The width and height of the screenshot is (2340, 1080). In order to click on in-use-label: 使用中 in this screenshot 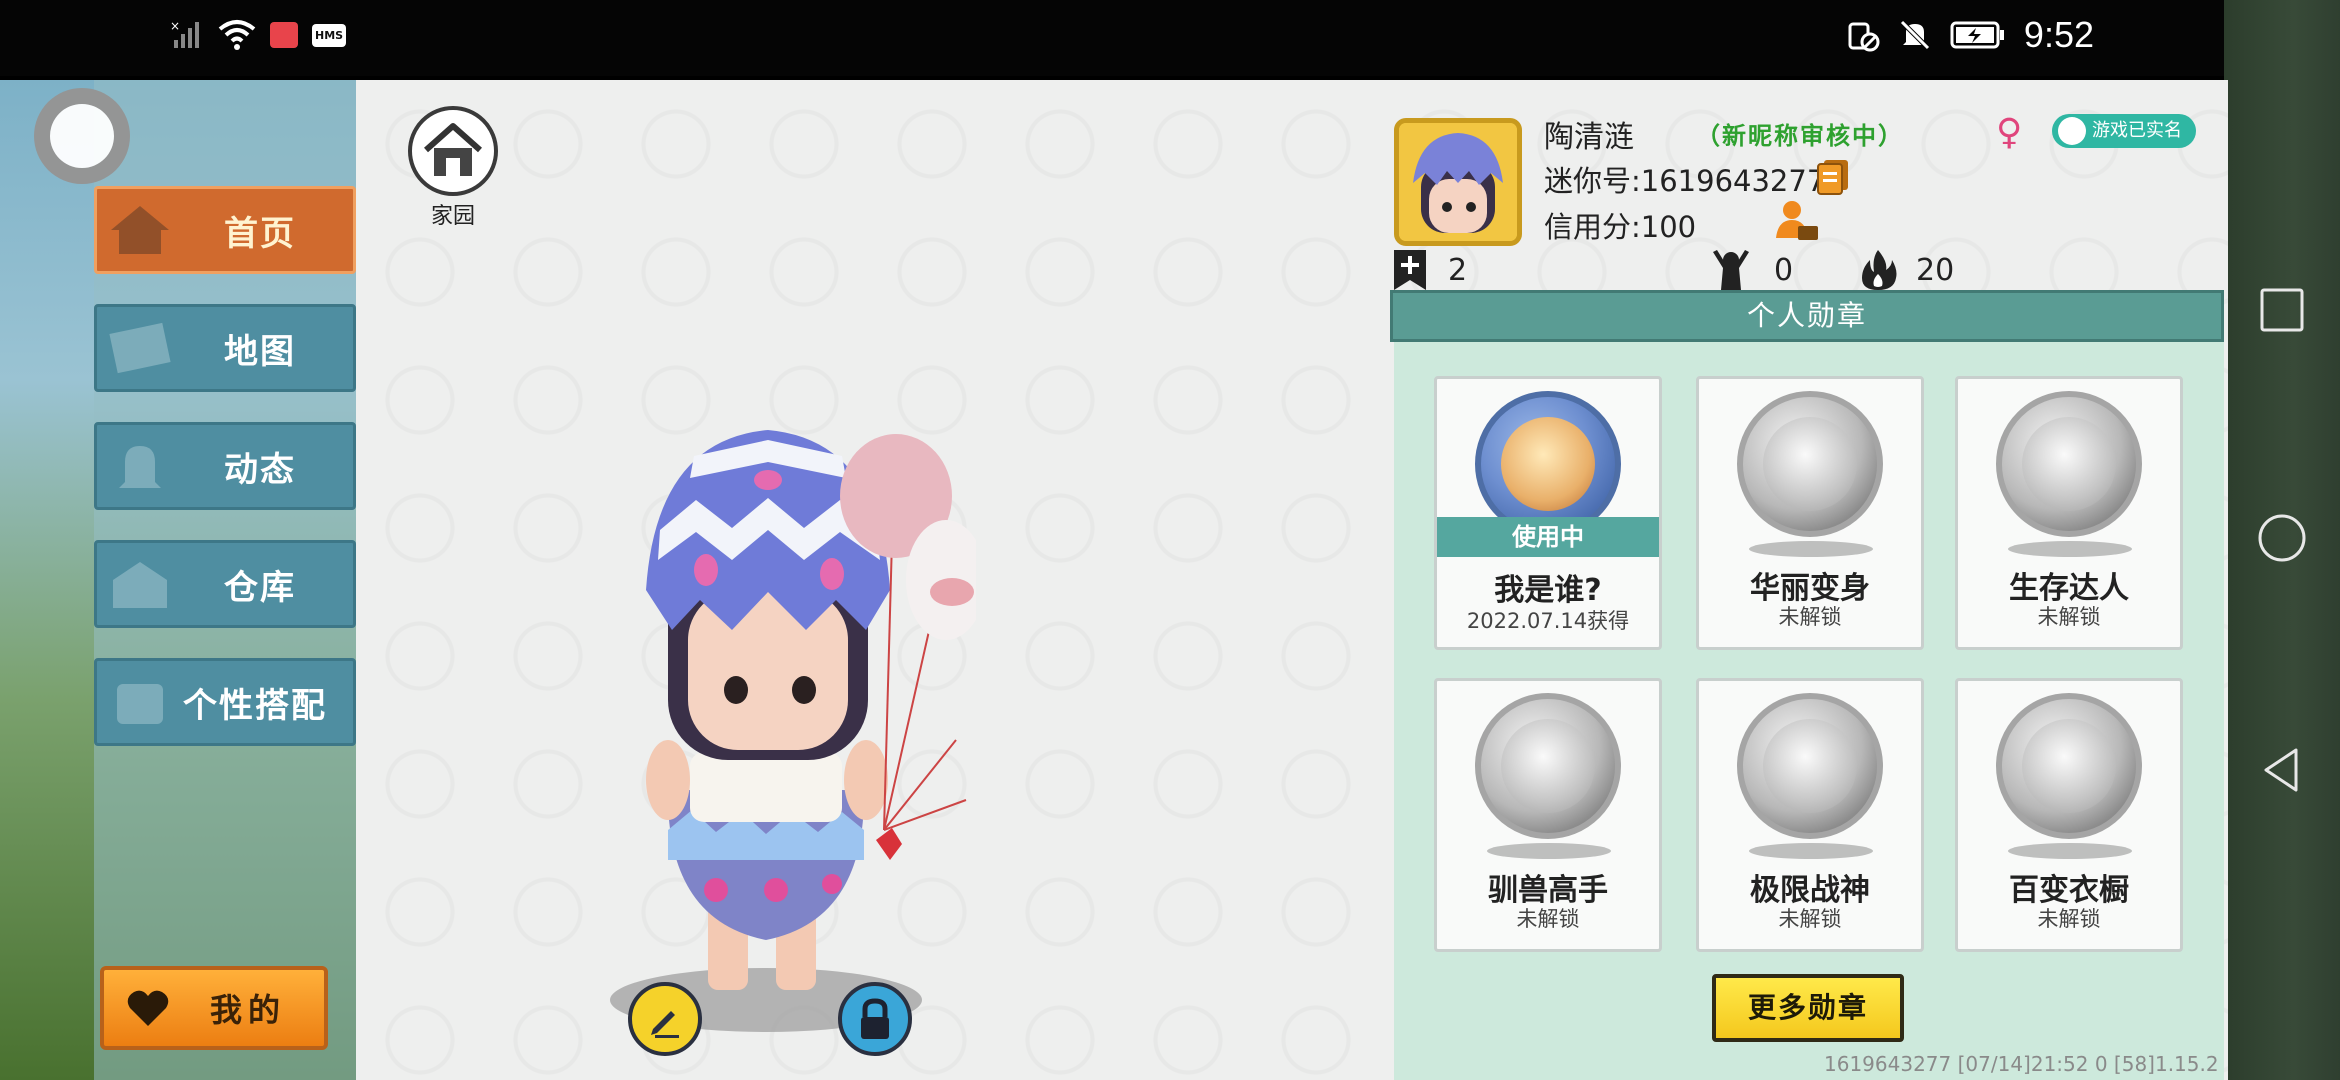, I will do `click(1548, 537)`.